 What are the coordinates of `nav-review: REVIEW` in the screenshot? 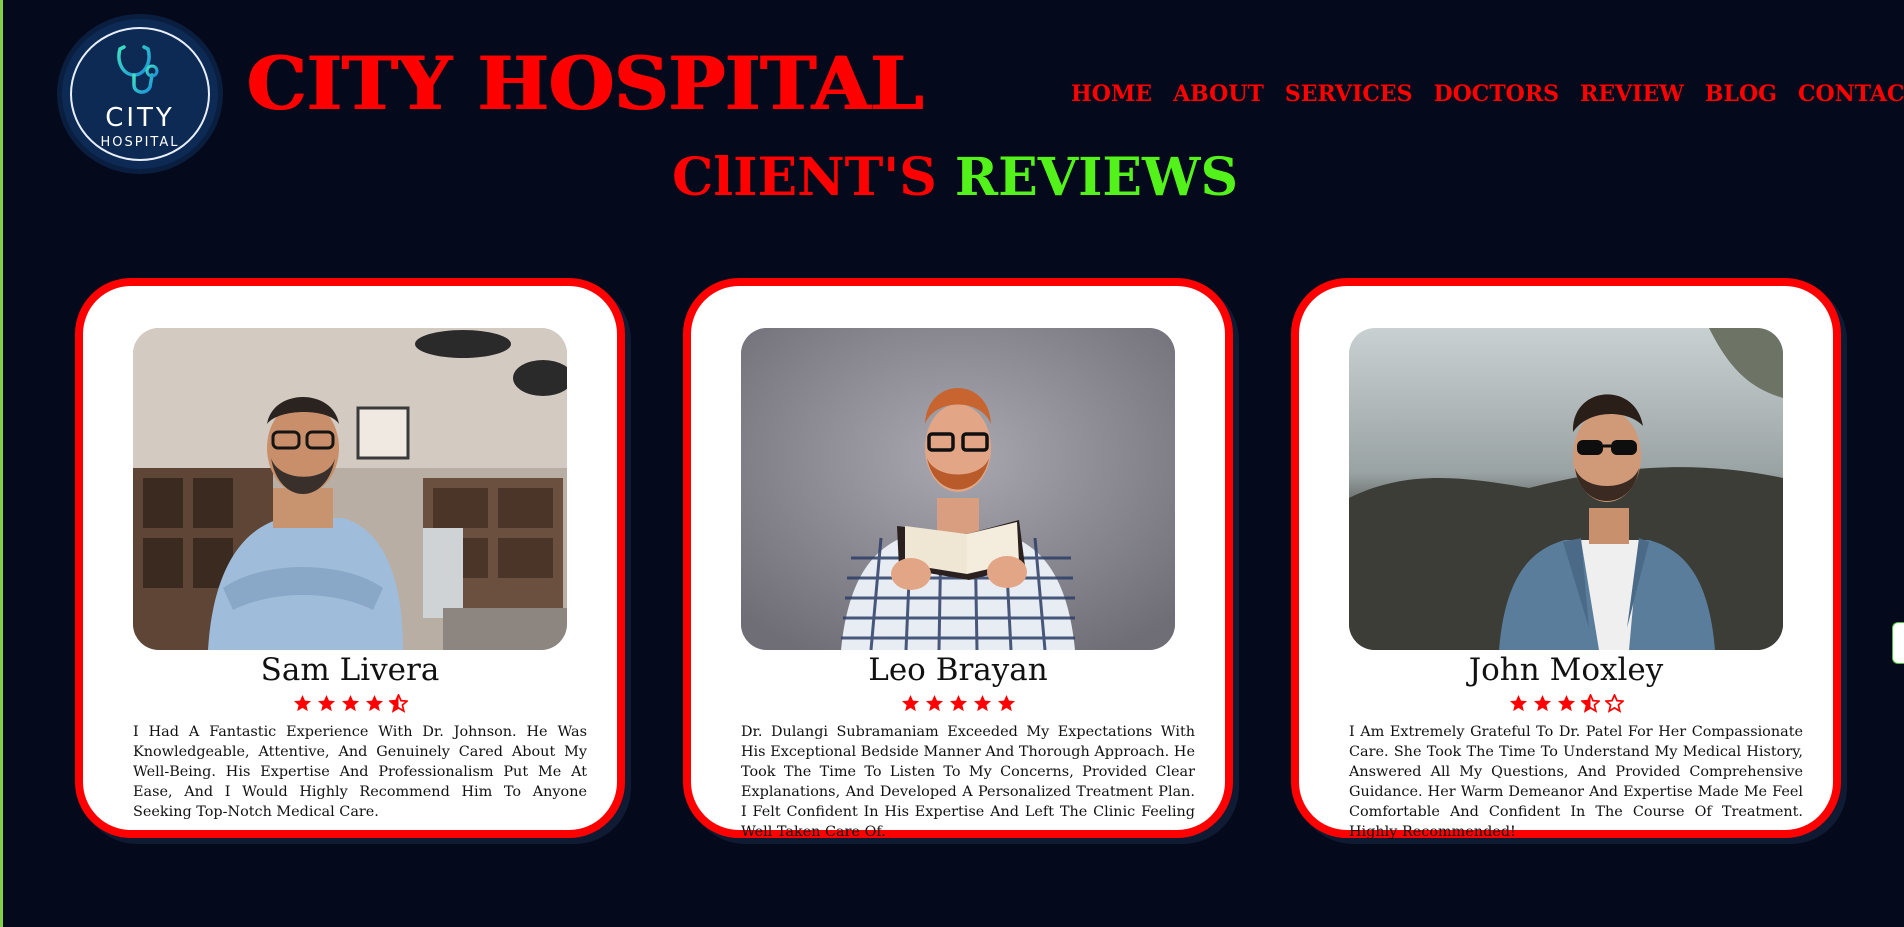 It's located at (1632, 94).